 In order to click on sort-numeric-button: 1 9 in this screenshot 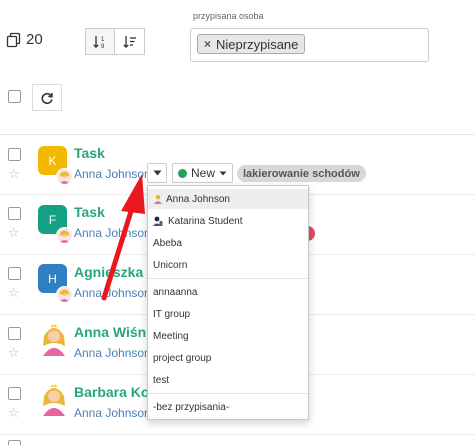, I will do `click(100, 41)`.